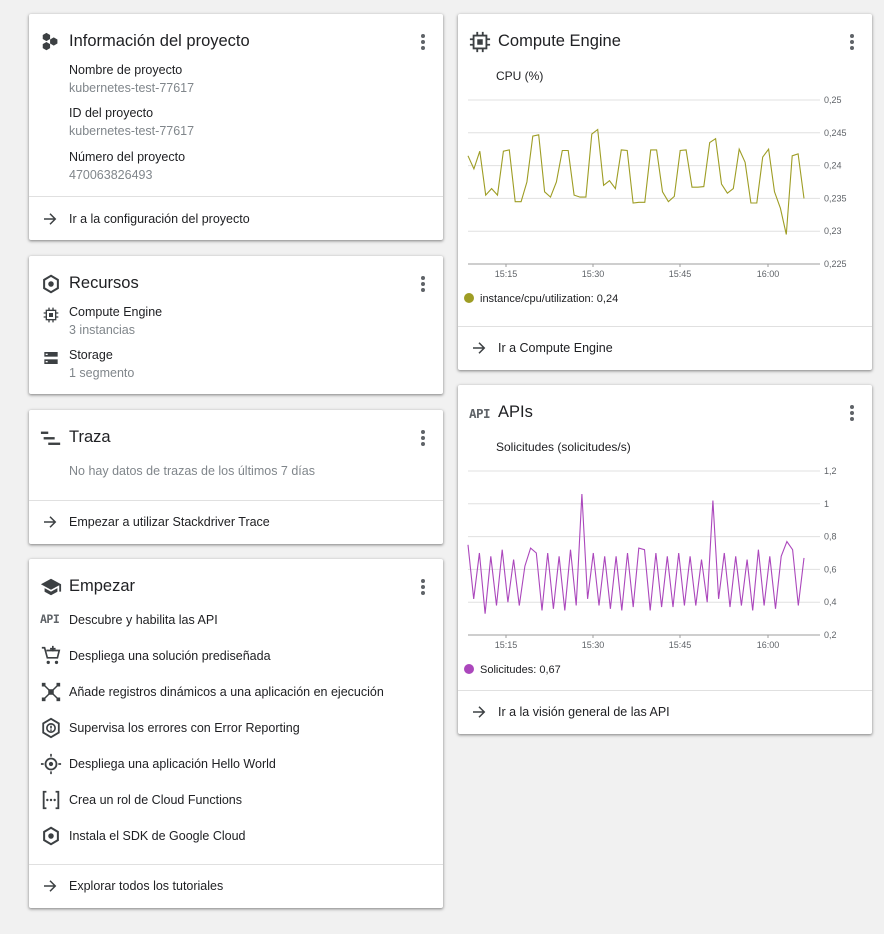 This screenshot has height=934, width=884. What do you see at coordinates (236, 219) in the screenshot?
I see `project-settings-link: Ir a la configuración del proyecto` at bounding box center [236, 219].